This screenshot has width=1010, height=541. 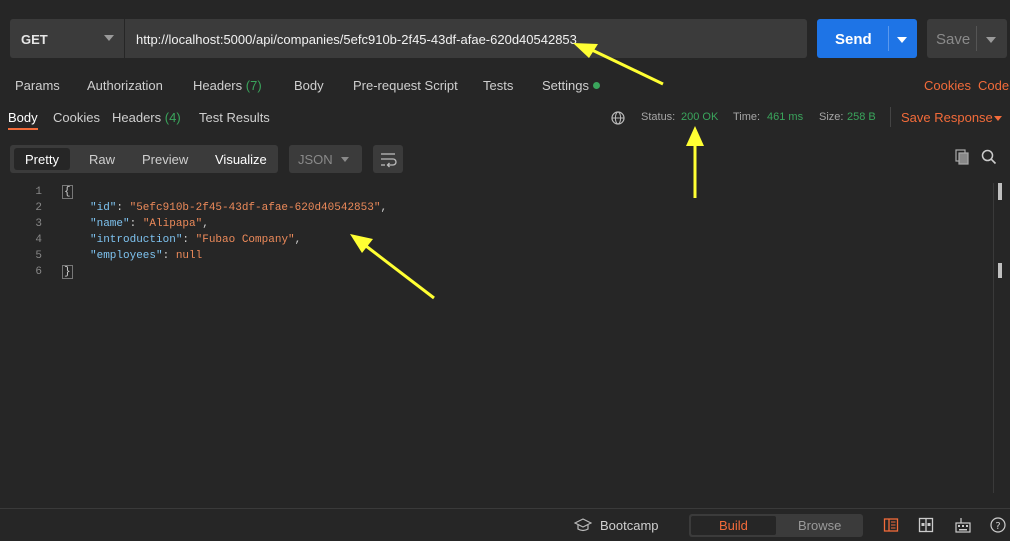 I want to click on view-visualize-button: Visualize, so click(x=241, y=159).